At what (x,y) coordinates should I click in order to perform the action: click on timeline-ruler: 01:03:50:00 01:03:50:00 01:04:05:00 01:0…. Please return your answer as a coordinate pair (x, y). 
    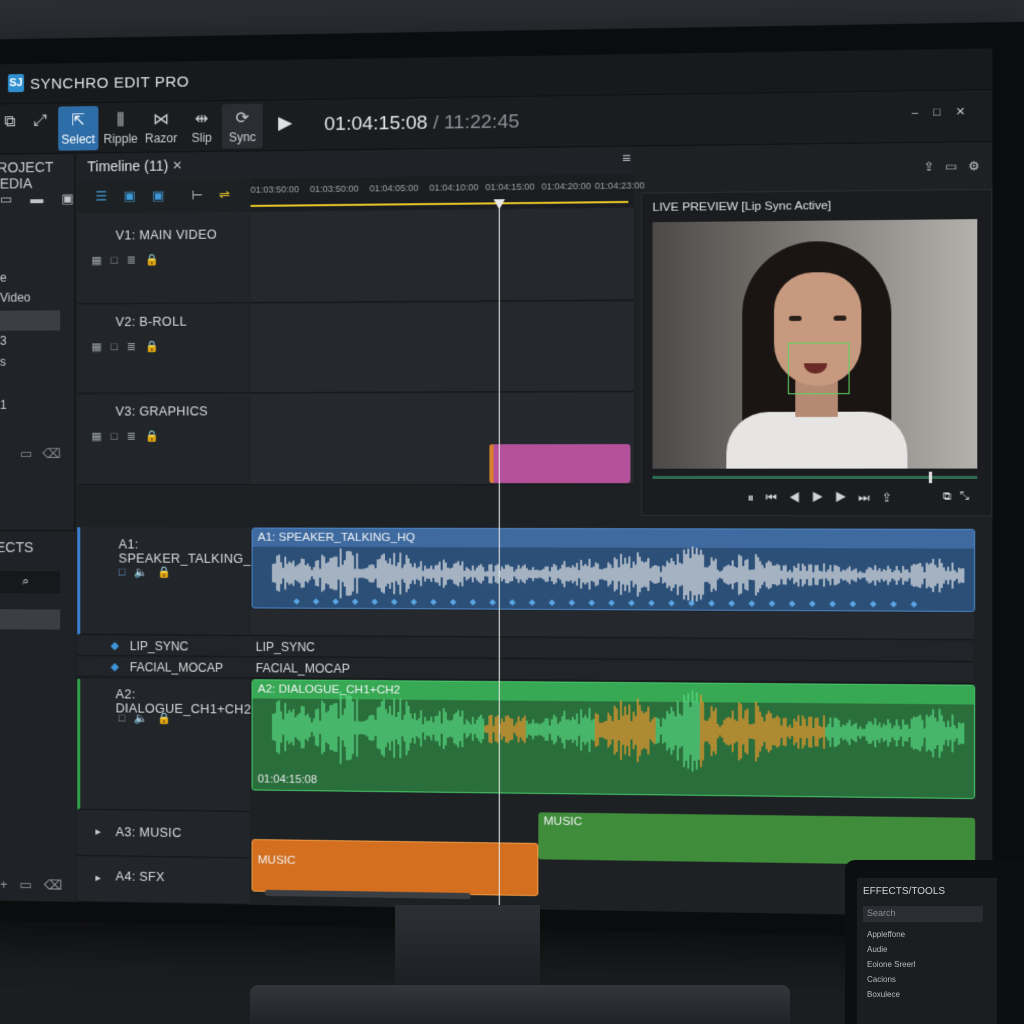
    Looking at the image, I should click on (442, 192).